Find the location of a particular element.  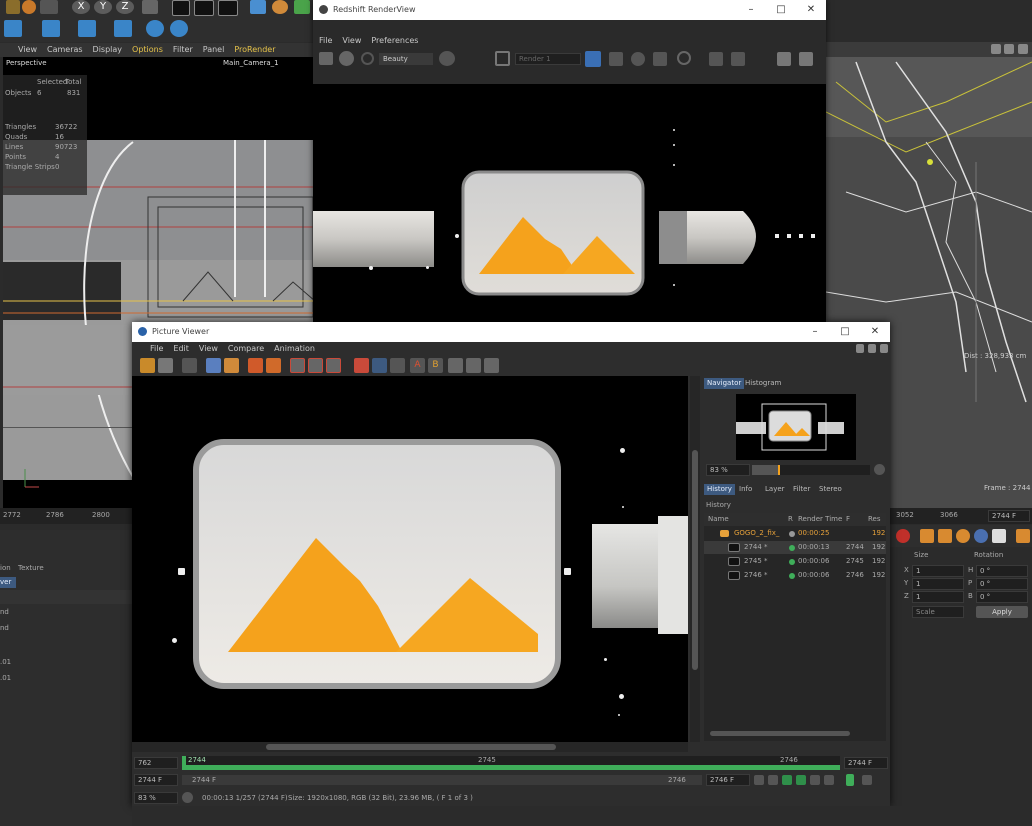

workplane-icon is located at coordinates (179, 28).